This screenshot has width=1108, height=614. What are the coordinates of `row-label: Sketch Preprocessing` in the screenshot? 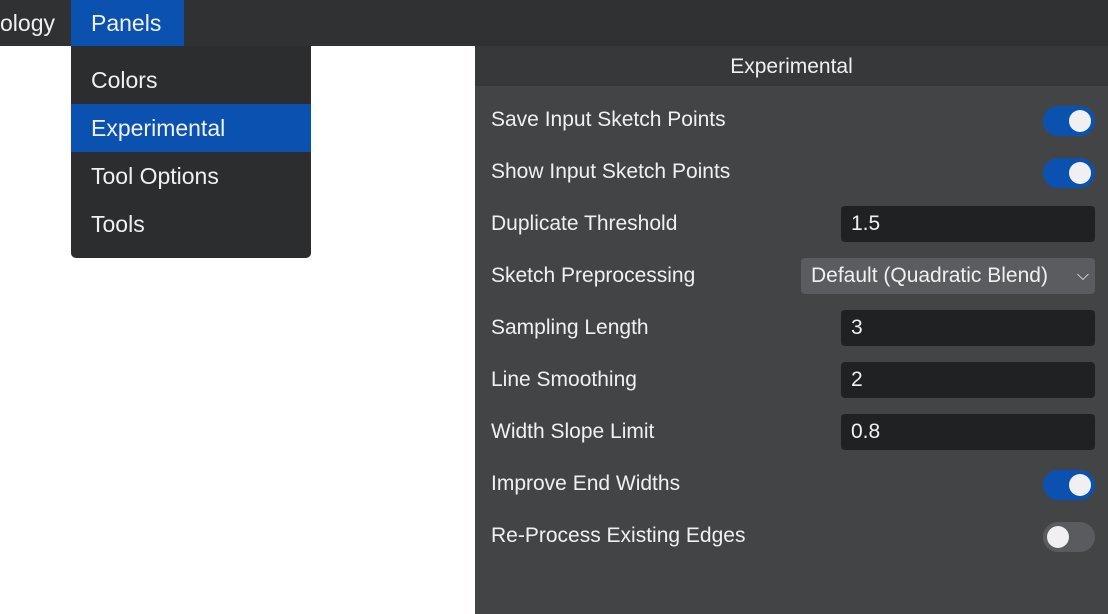 It's located at (593, 275).